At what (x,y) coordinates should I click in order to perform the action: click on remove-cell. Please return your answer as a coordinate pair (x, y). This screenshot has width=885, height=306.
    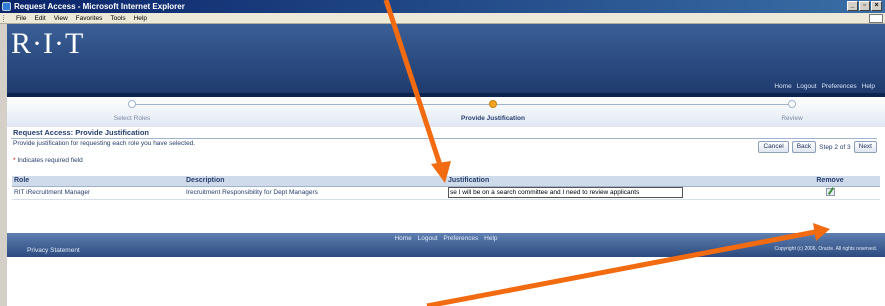
    Looking at the image, I should click on (830, 193).